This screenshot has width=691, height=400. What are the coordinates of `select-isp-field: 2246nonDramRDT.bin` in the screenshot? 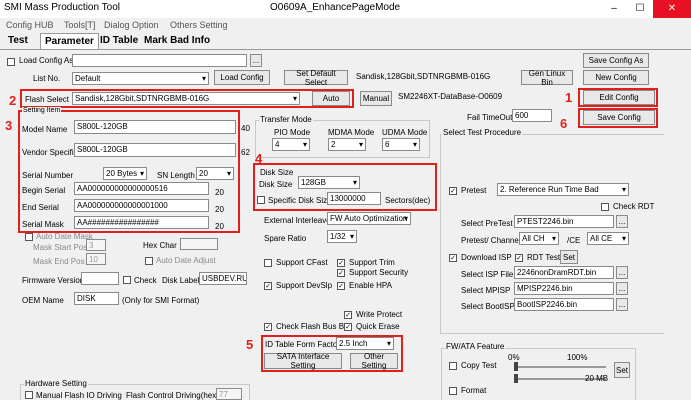 It's located at (564, 272).